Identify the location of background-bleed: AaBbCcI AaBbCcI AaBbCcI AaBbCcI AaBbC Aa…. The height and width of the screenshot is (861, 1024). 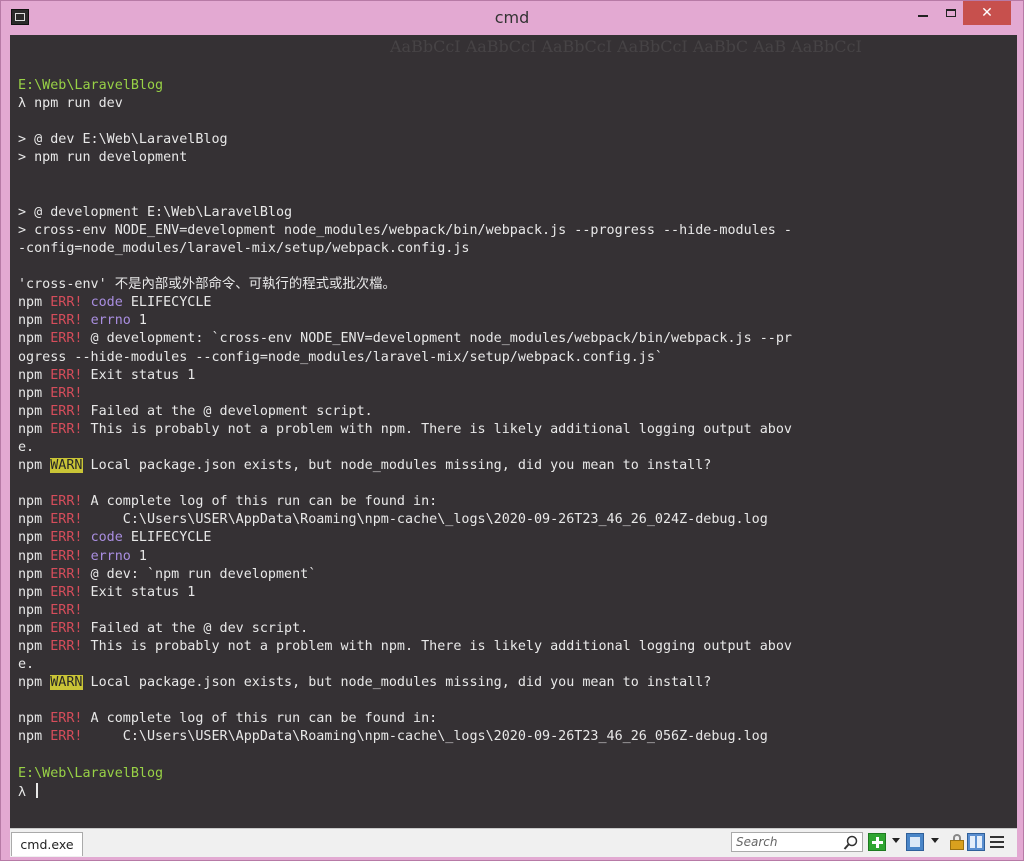
(626, 46).